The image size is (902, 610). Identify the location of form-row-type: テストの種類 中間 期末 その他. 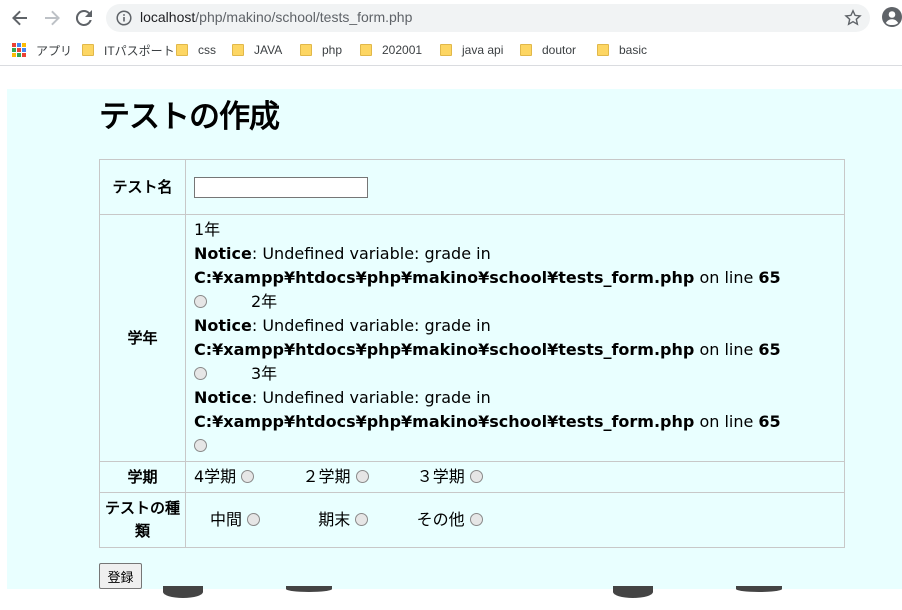
(472, 520).